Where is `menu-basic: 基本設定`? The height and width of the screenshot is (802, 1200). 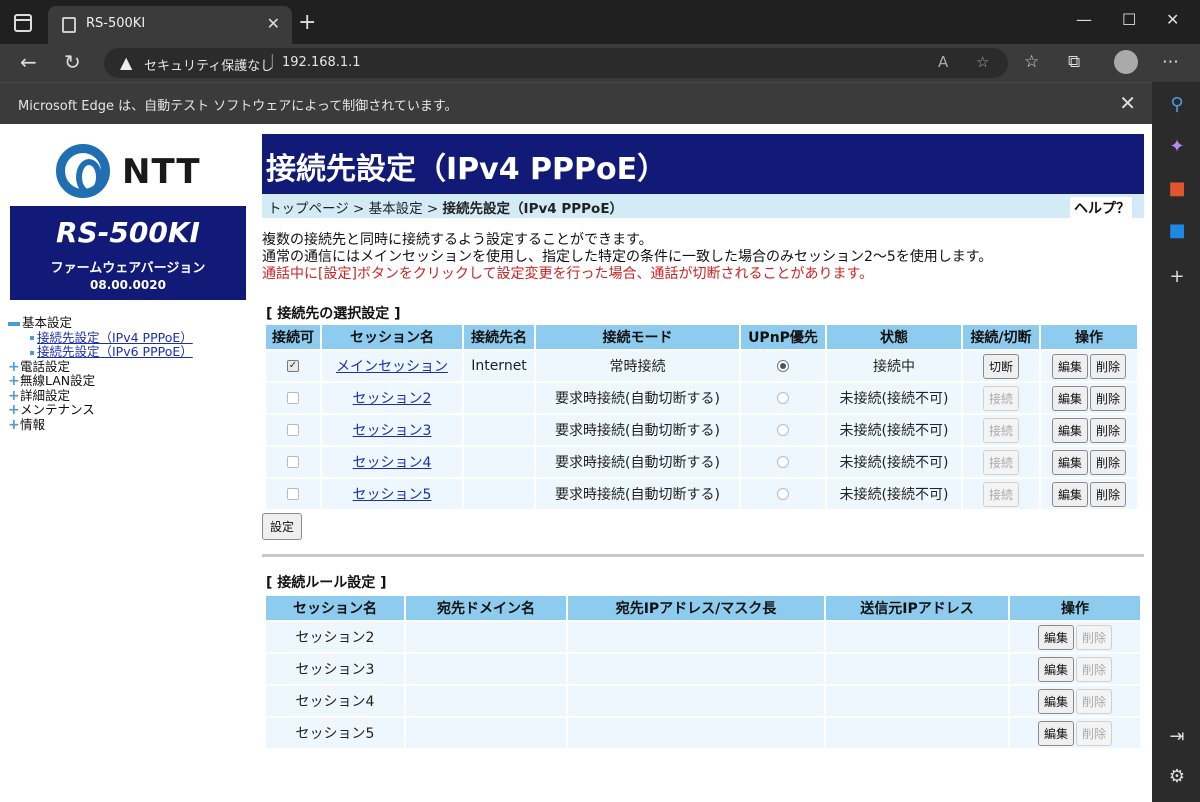
menu-basic: 基本設定 is located at coordinates (100, 323).